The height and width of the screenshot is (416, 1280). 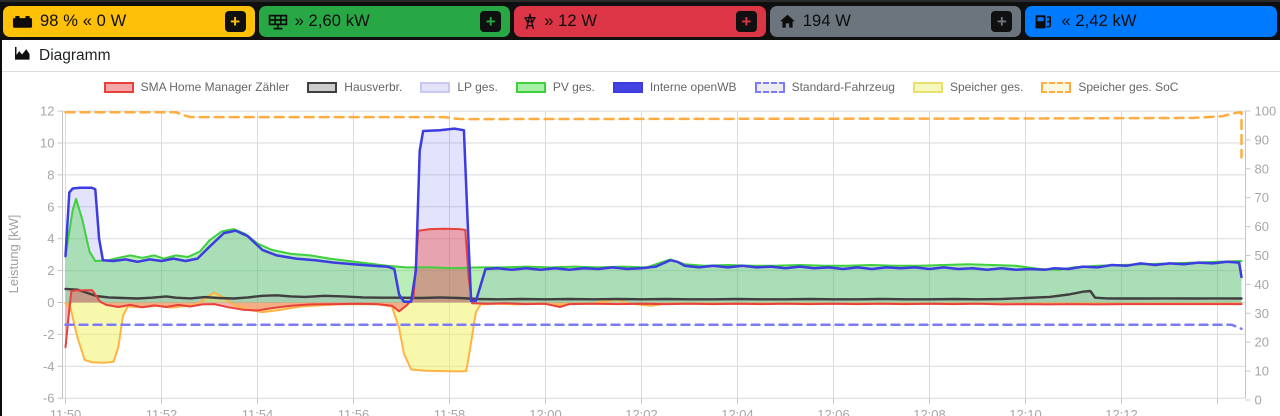 I want to click on house-icon, so click(x=787, y=21).